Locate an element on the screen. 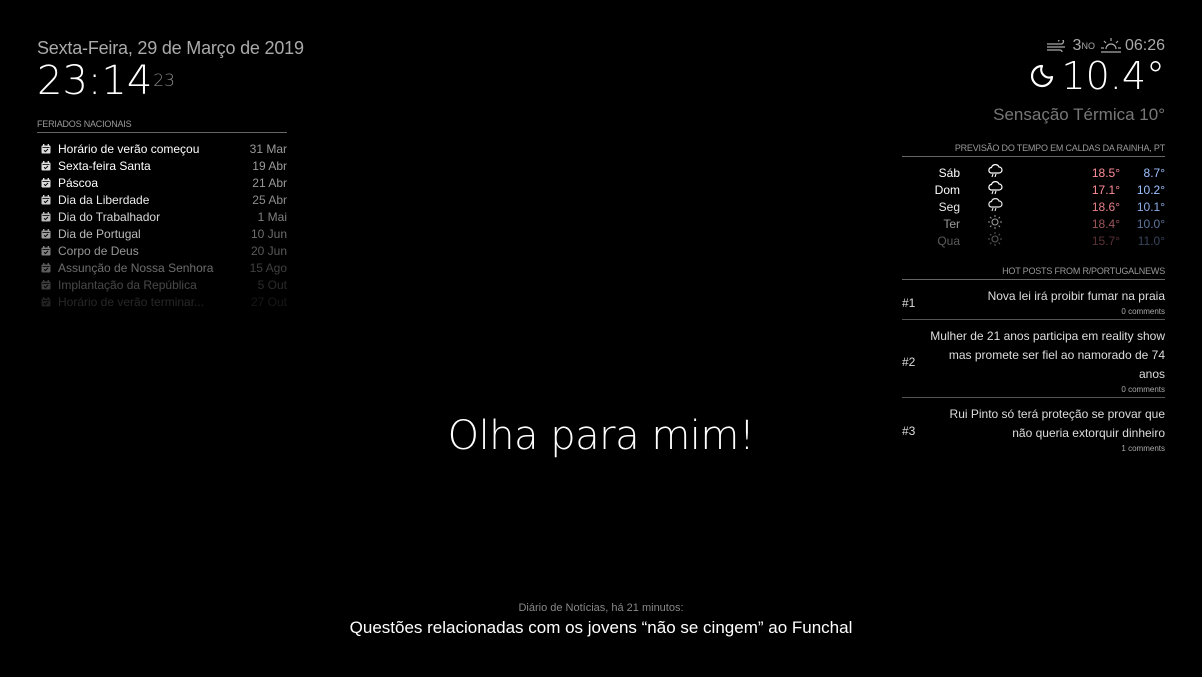 This screenshot has height=677, width=1202. clock-date: Sexta-Feira, 29 de Março de 2019 is located at coordinates (170, 48).